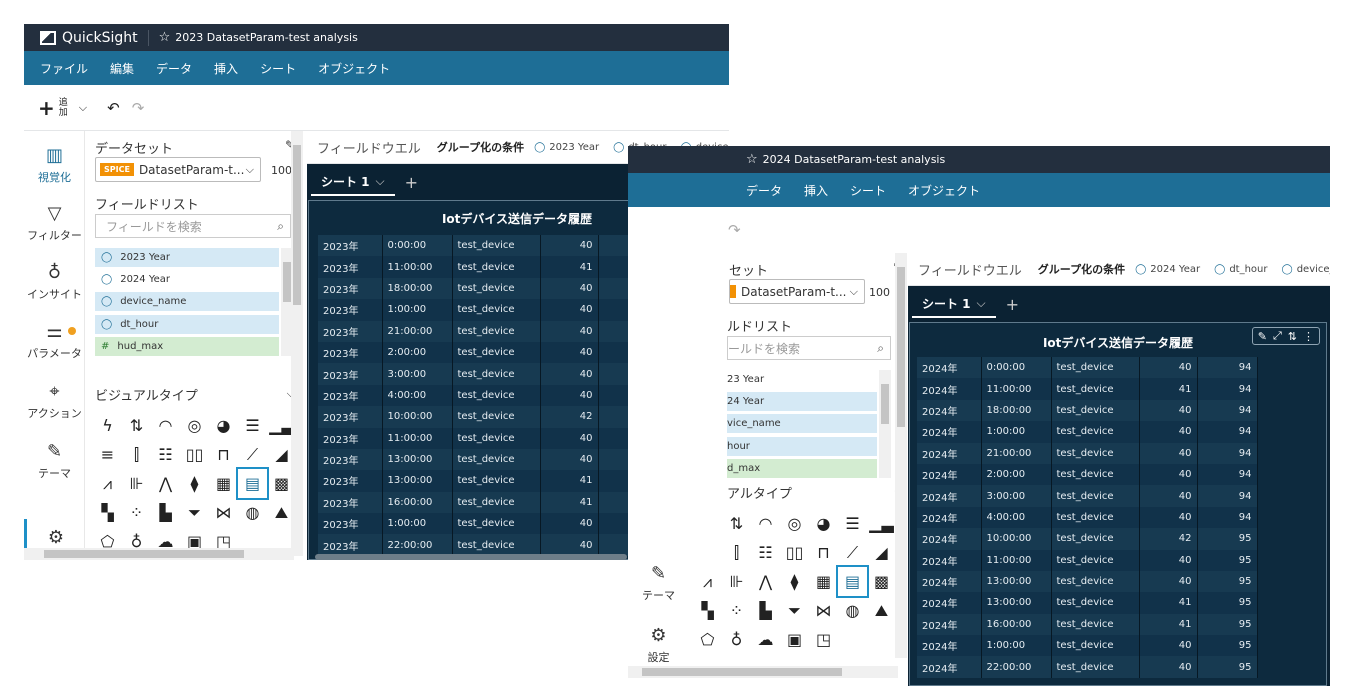  What do you see at coordinates (107, 454) in the screenshot?
I see `stacked-hbar-icon: ≡` at bounding box center [107, 454].